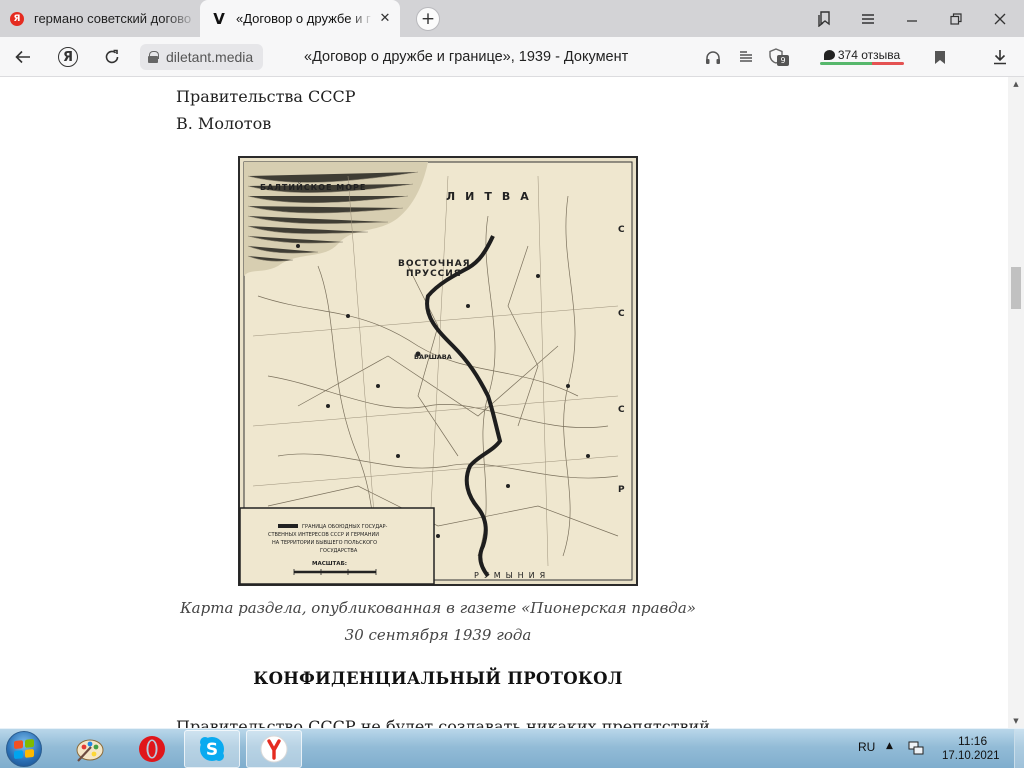 The height and width of the screenshot is (768, 1024). I want to click on scrollbar-thumb, so click(1016, 288).